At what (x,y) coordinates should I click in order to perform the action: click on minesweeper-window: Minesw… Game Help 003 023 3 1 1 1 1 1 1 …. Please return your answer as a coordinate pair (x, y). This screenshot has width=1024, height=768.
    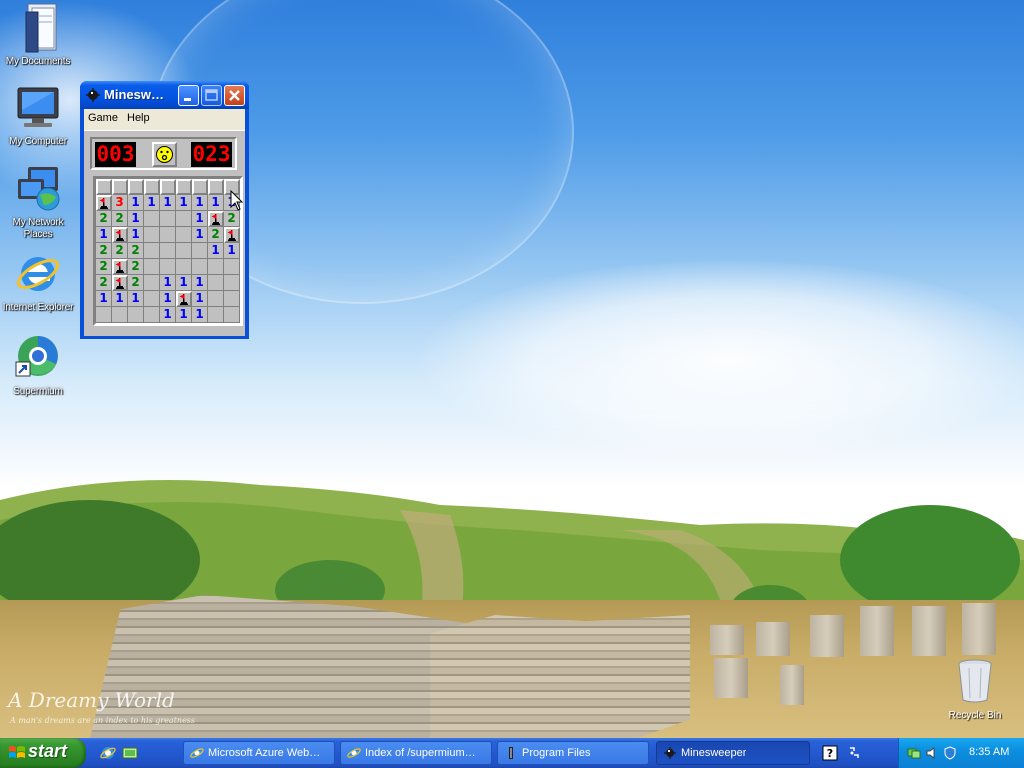
    Looking at the image, I should click on (164, 210).